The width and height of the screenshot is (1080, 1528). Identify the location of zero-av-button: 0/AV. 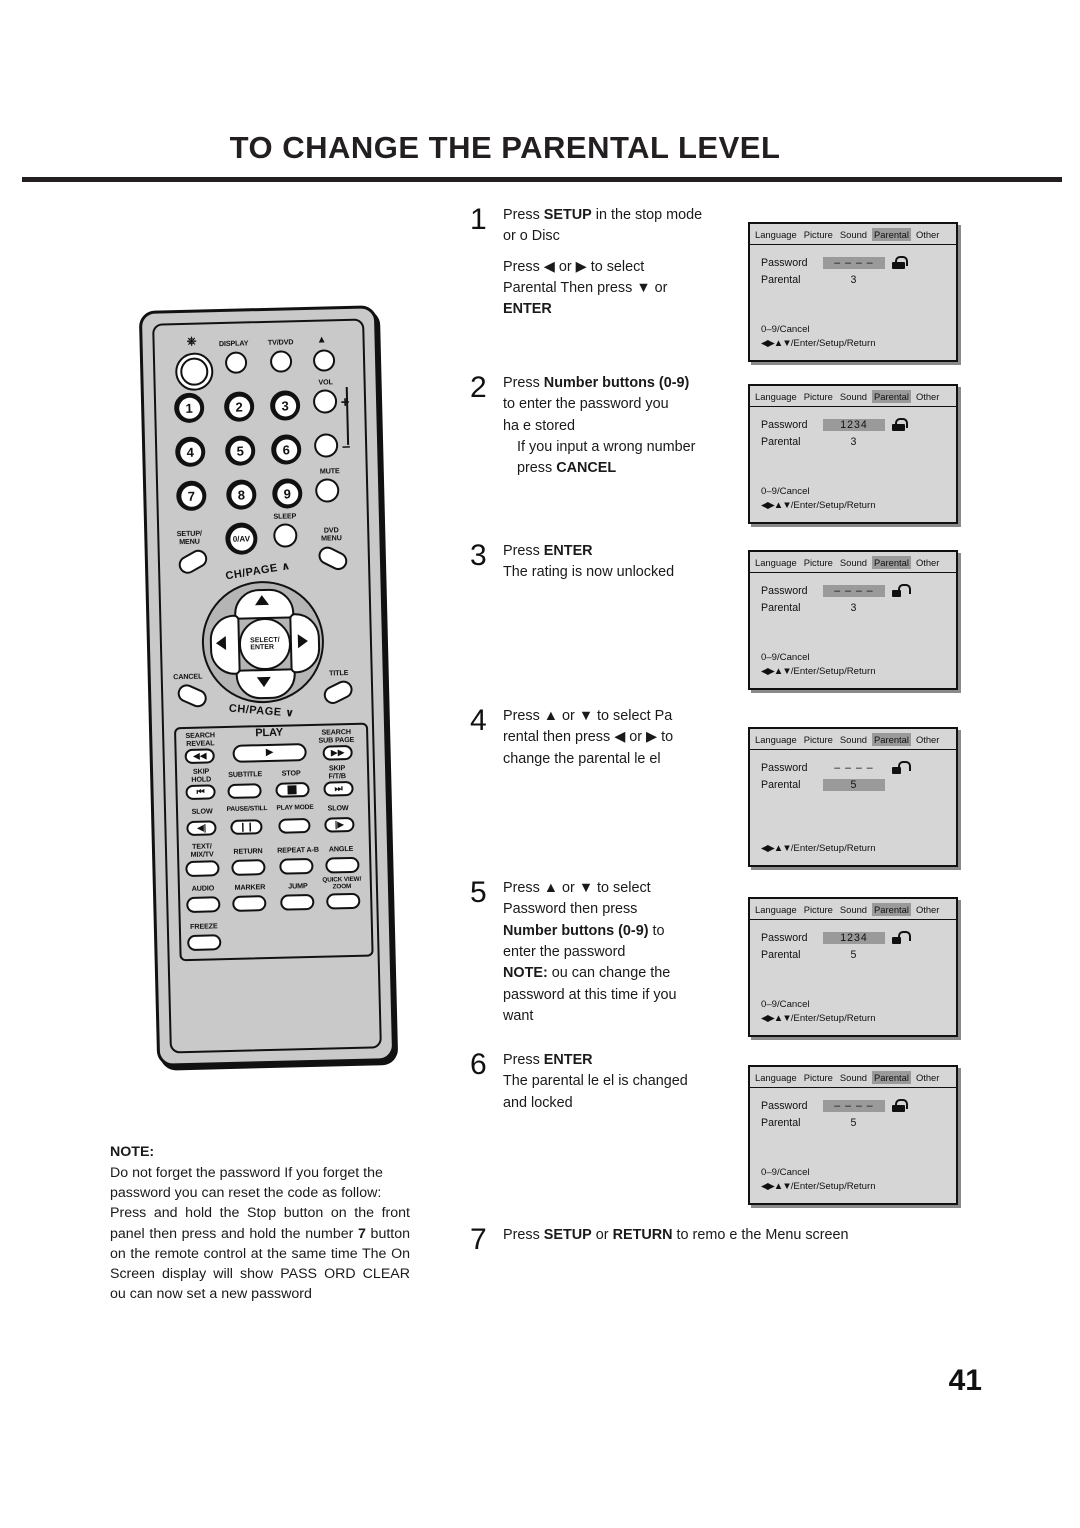
(241, 538).